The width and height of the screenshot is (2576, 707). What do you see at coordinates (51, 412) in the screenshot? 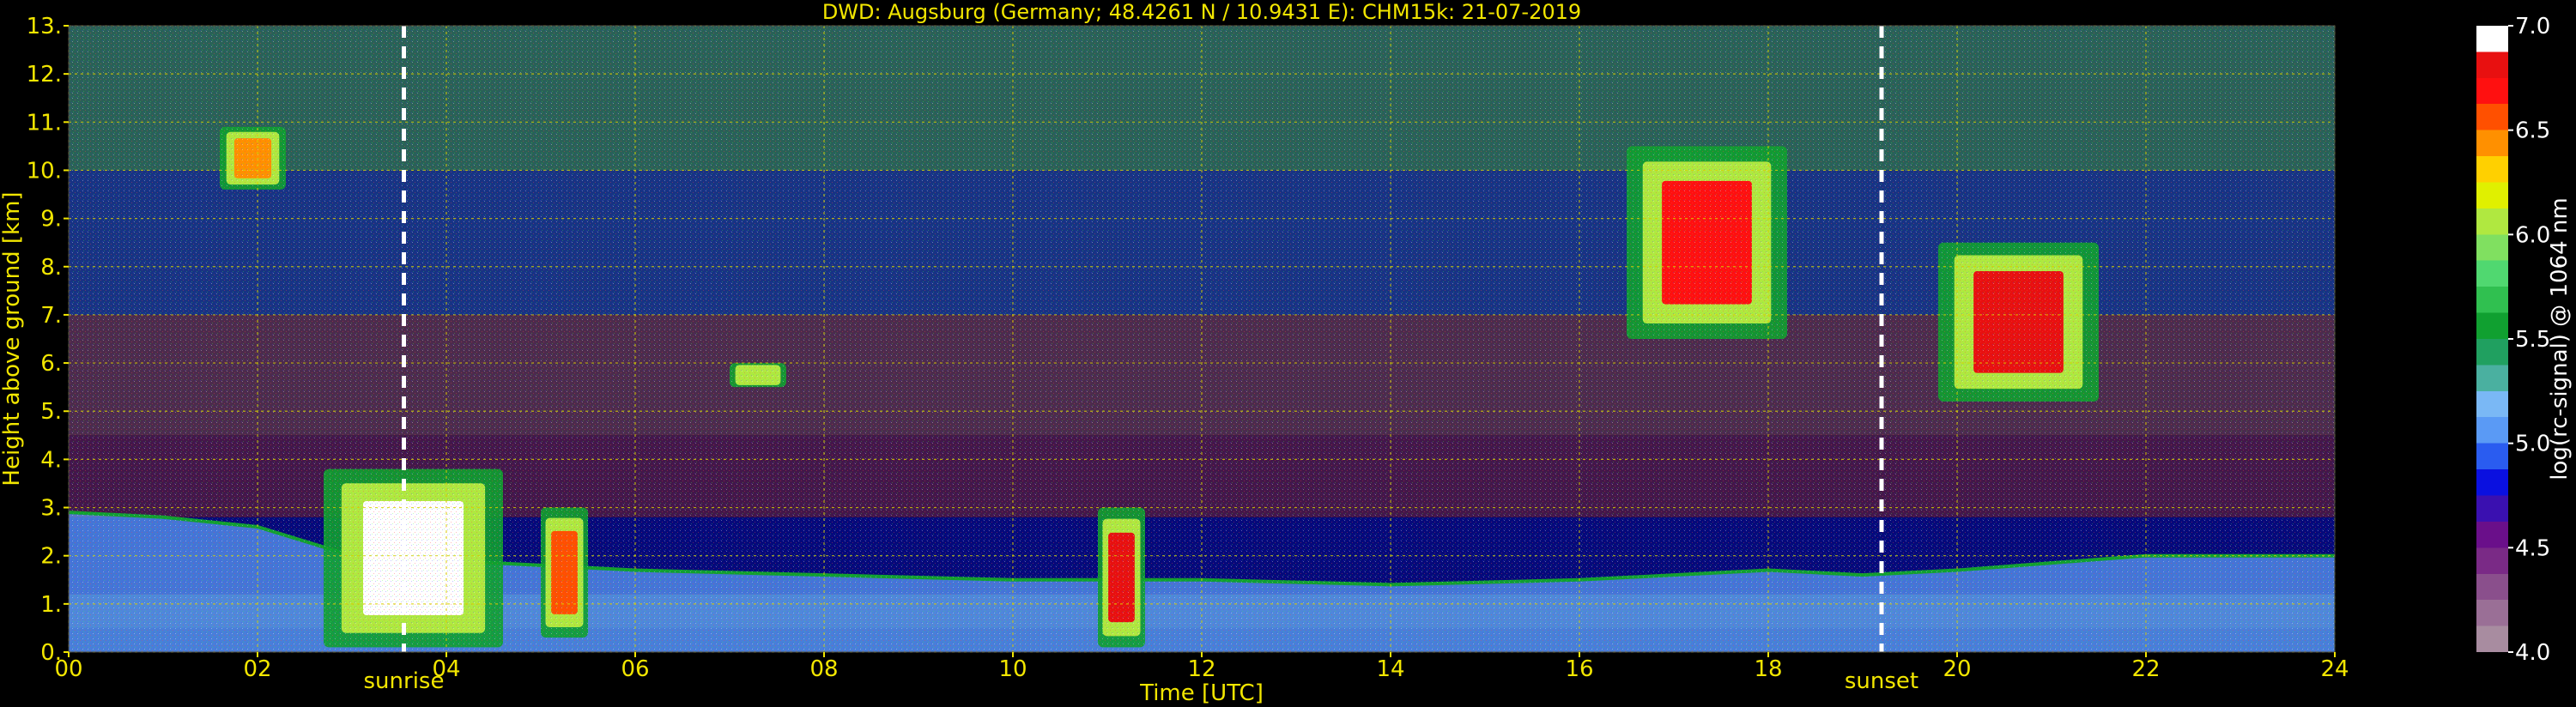
I see `y-tick-label: 5.` at bounding box center [51, 412].